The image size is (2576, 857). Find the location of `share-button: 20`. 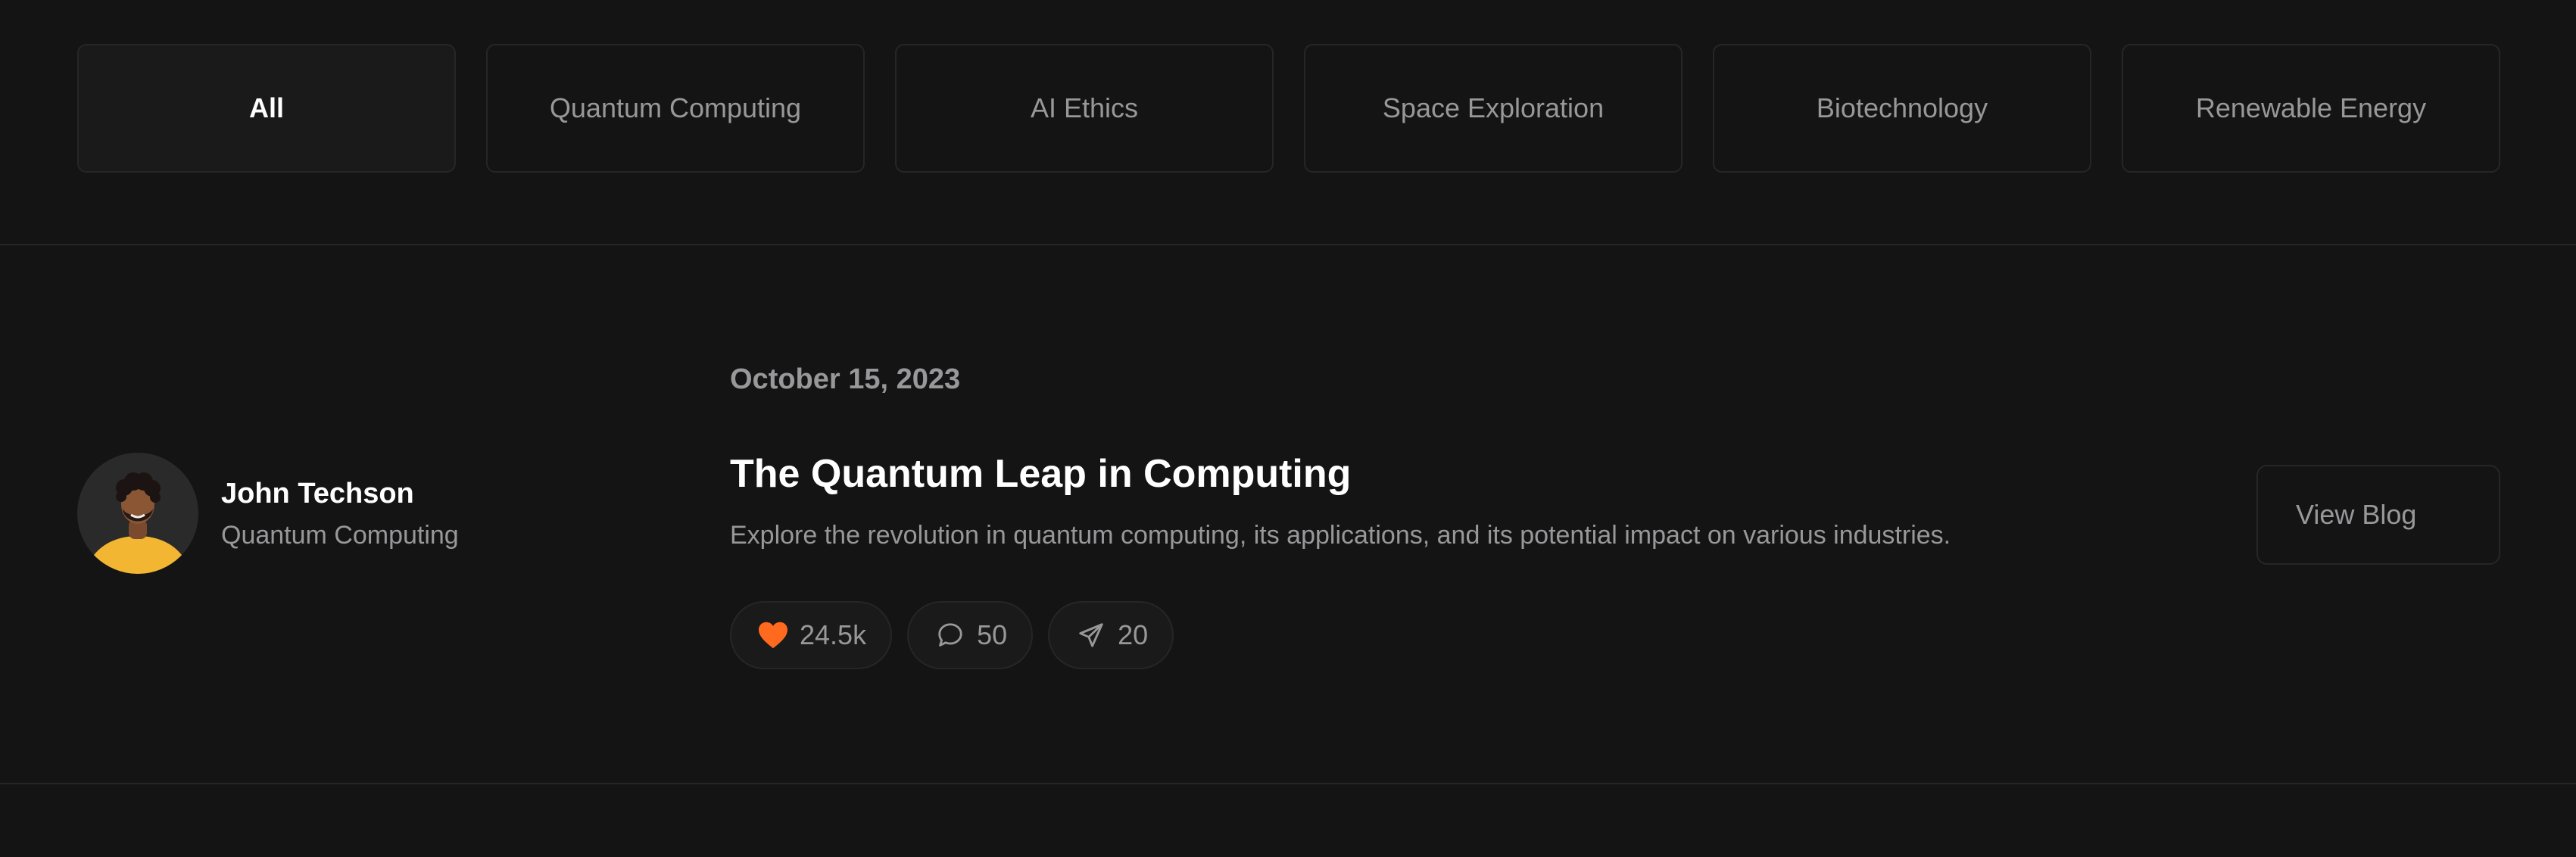

share-button: 20 is located at coordinates (1111, 635).